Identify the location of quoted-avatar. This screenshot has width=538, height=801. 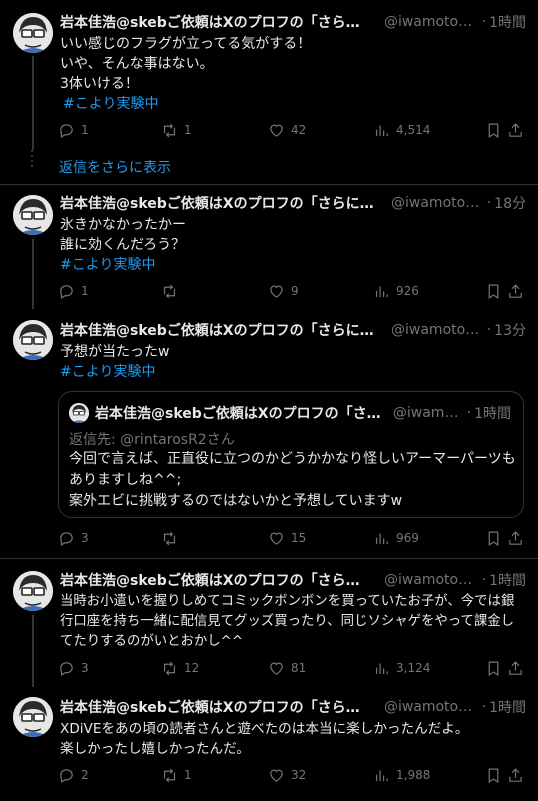
(79, 413).